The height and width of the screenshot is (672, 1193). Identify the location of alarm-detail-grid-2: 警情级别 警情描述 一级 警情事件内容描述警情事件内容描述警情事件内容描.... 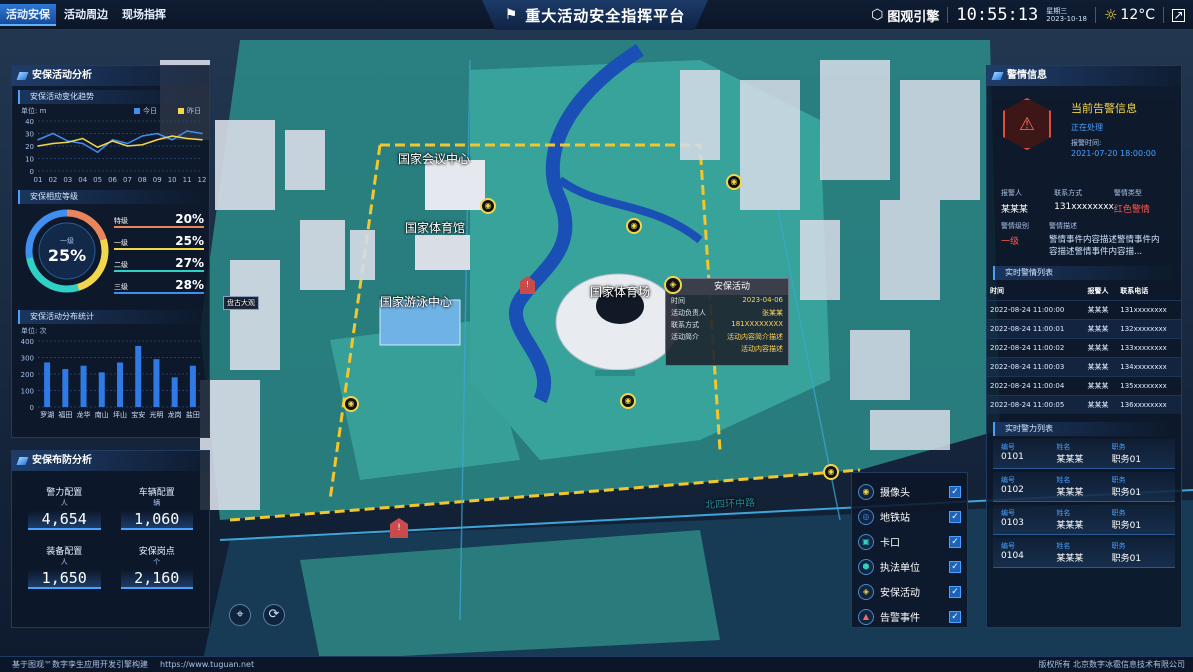
(1084, 236).